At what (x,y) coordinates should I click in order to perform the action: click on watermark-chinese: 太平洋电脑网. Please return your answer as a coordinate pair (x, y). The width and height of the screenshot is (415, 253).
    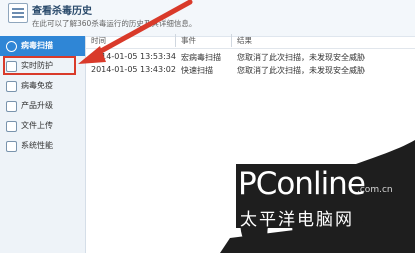
    Looking at the image, I should click on (297, 220).